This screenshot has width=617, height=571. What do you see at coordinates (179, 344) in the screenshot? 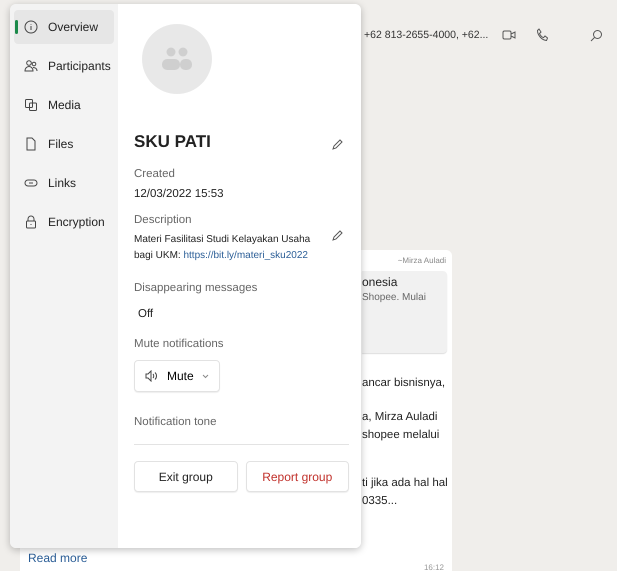
I see `mute-label: Mute notifications` at bounding box center [179, 344].